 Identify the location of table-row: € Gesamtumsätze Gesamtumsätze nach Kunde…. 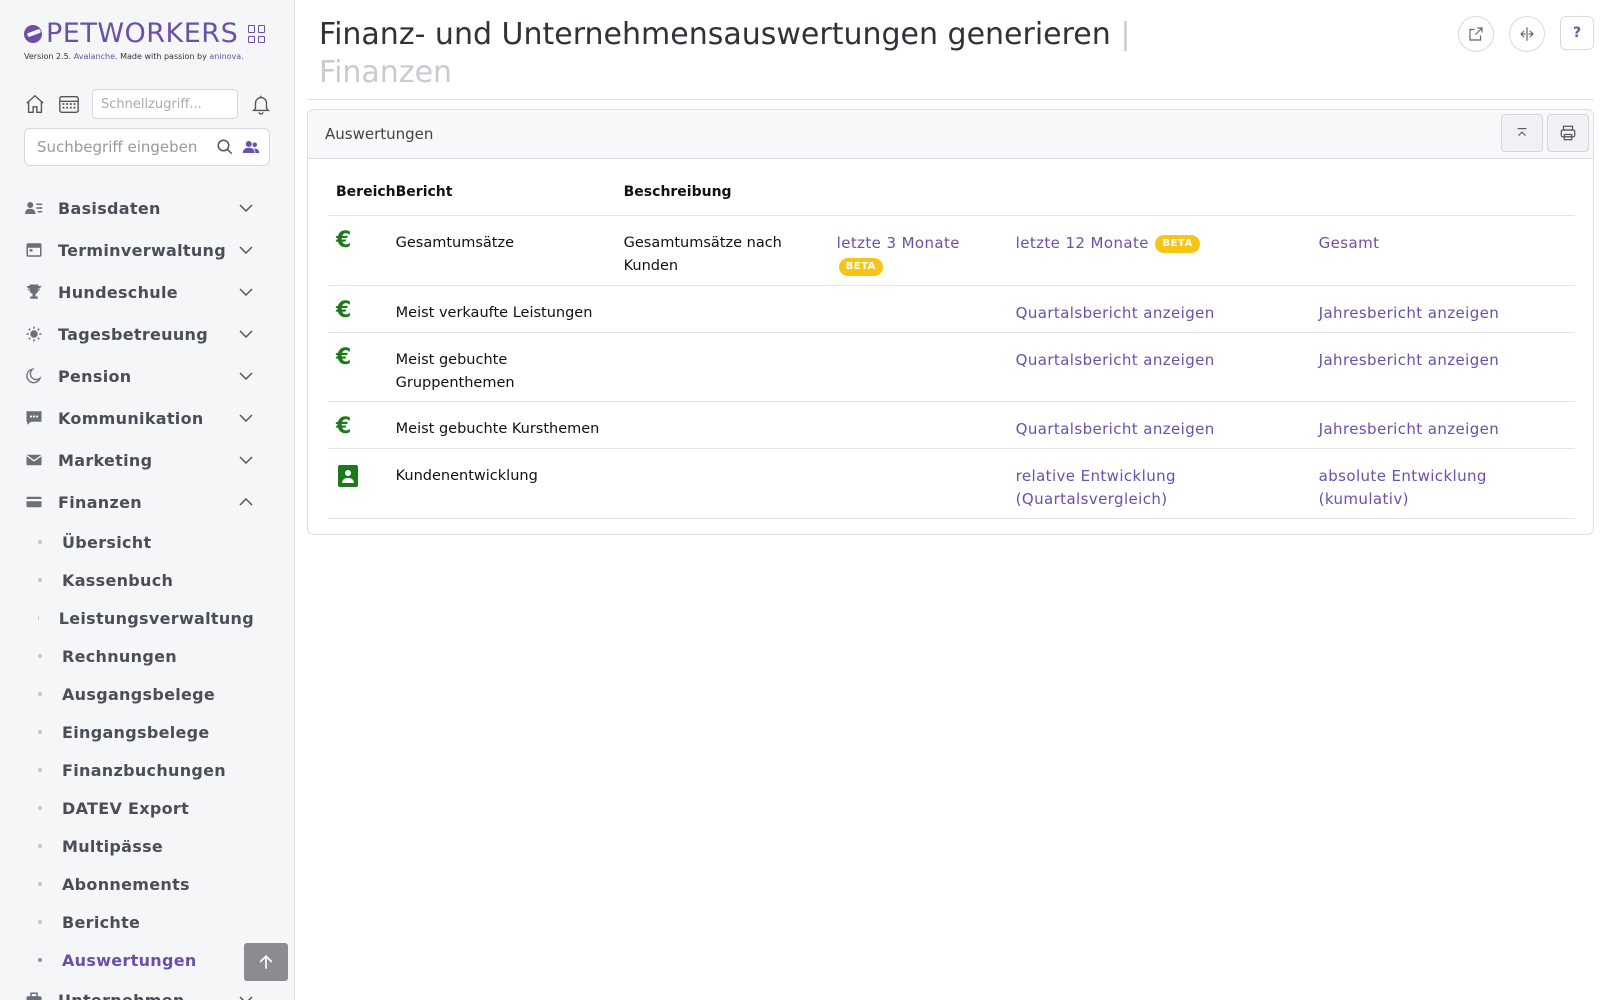
(951, 249).